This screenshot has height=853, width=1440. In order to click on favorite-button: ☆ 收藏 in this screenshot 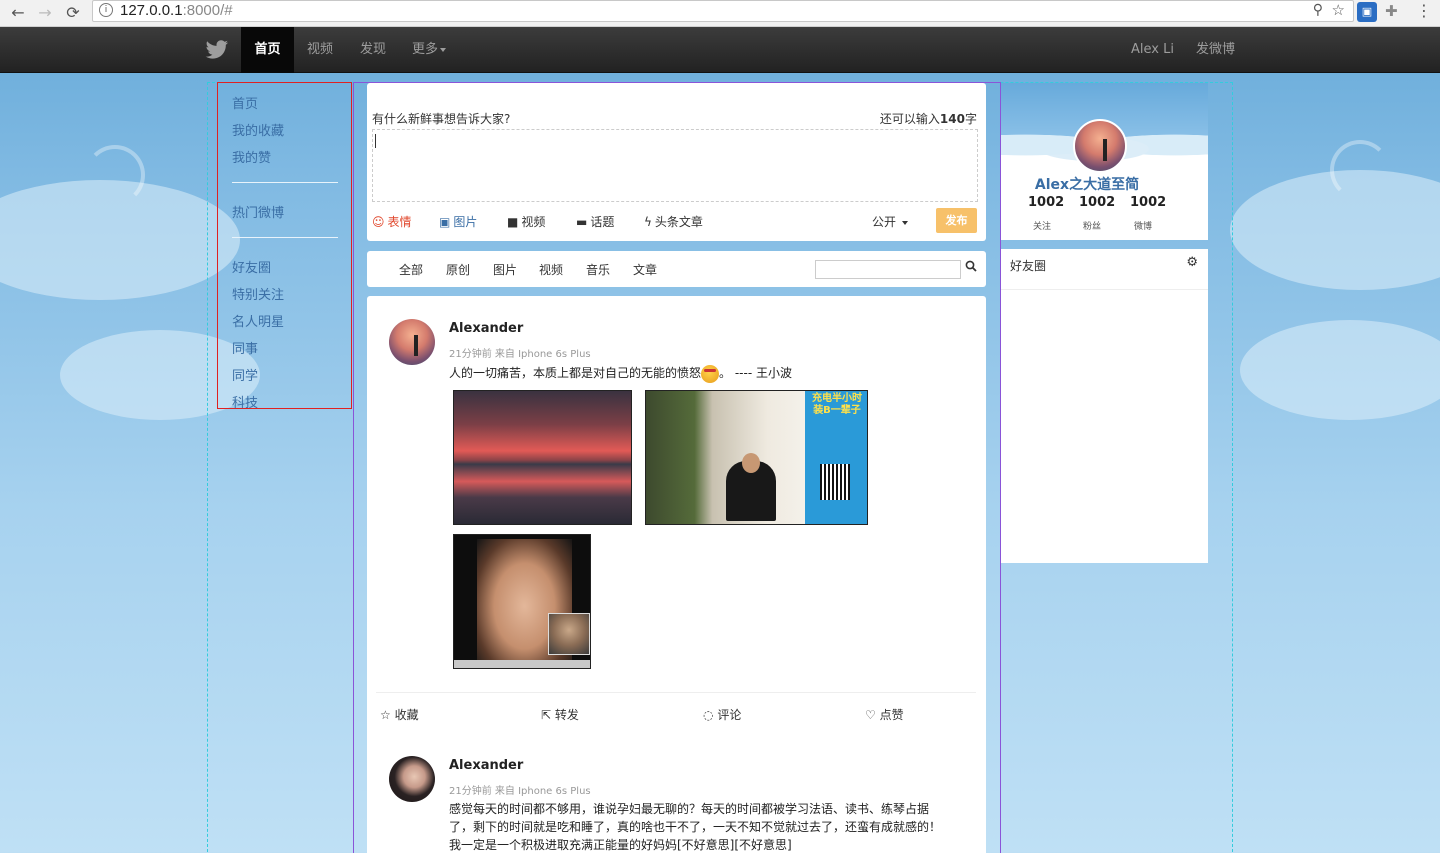, I will do `click(399, 714)`.